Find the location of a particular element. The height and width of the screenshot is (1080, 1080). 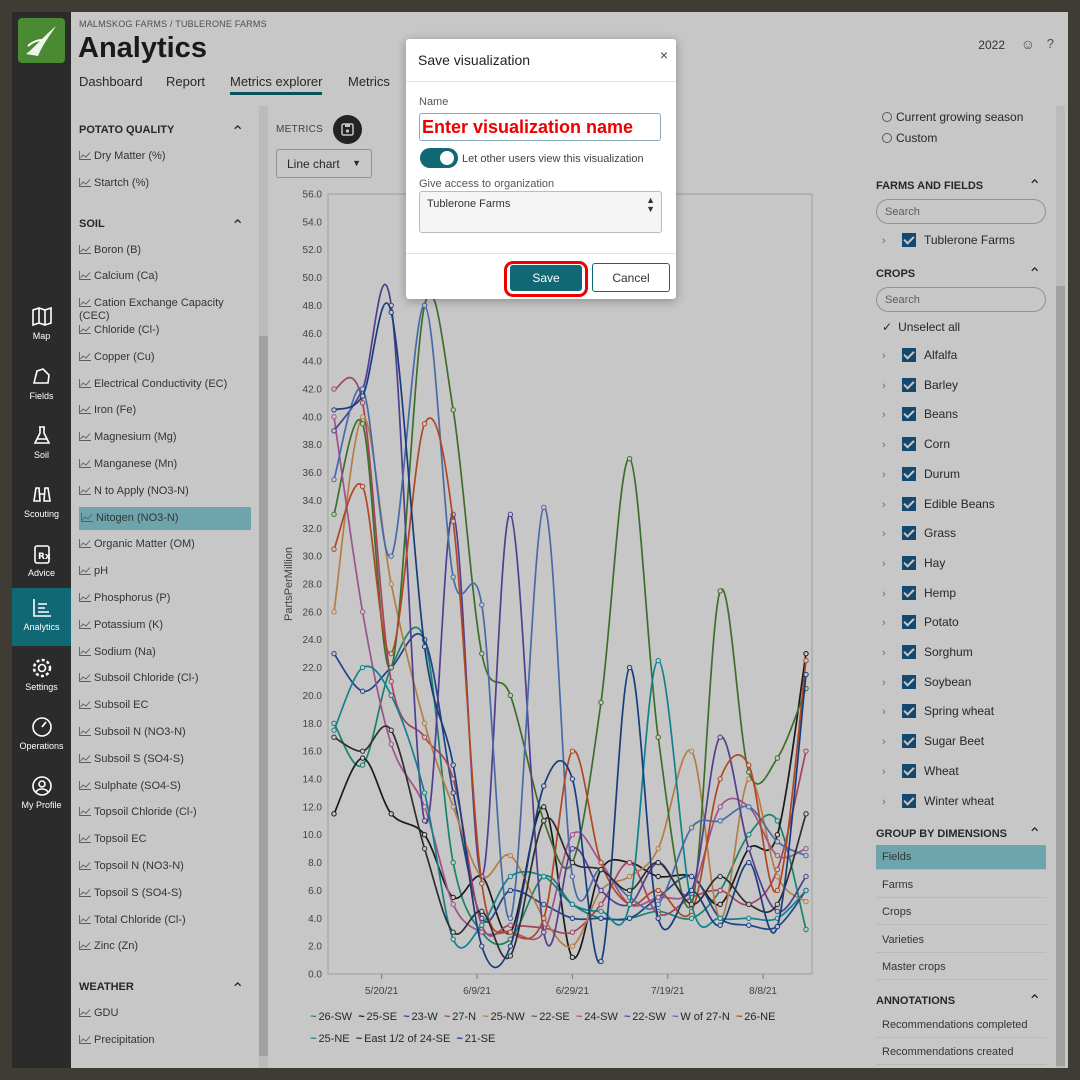

nav-item-map: Map is located at coordinates (41, 326).